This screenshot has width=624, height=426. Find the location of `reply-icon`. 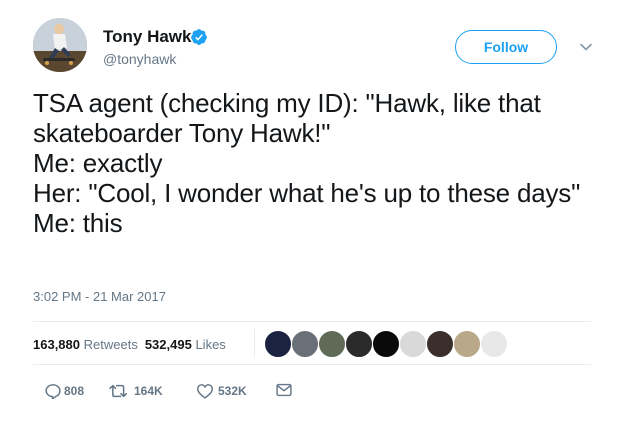

reply-icon is located at coordinates (53, 391).